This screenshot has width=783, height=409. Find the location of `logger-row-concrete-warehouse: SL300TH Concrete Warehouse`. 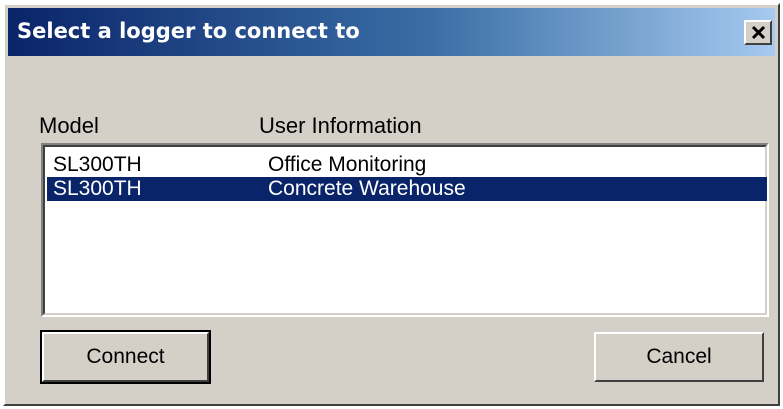

logger-row-concrete-warehouse: SL300TH Concrete Warehouse is located at coordinates (407, 189).